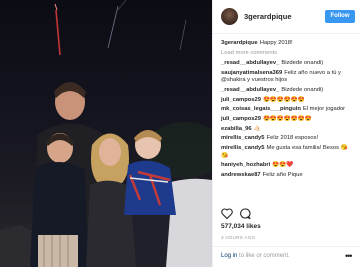  What do you see at coordinates (288, 129) in the screenshot?
I see `comment-item: ezabilla_96 🤙🏻` at bounding box center [288, 129].